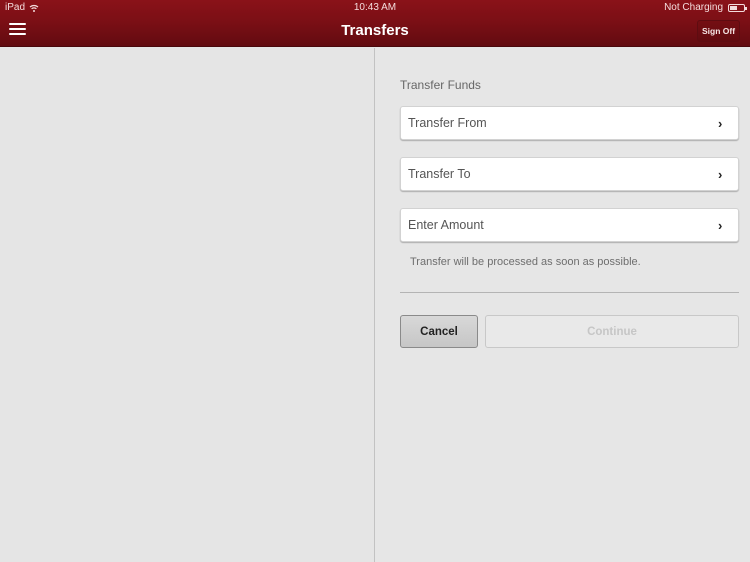 This screenshot has width=750, height=562. Describe the element at coordinates (447, 123) in the screenshot. I see `row-label: Transfer From` at that location.